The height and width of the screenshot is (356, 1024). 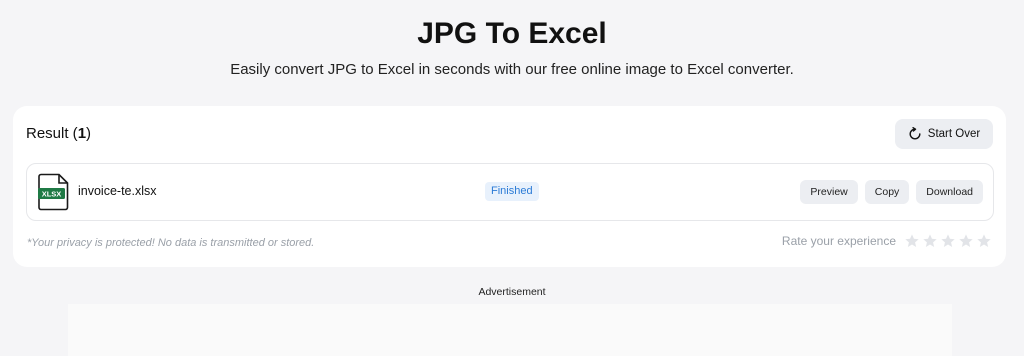 What do you see at coordinates (887, 192) in the screenshot?
I see `copy-button: Copy` at bounding box center [887, 192].